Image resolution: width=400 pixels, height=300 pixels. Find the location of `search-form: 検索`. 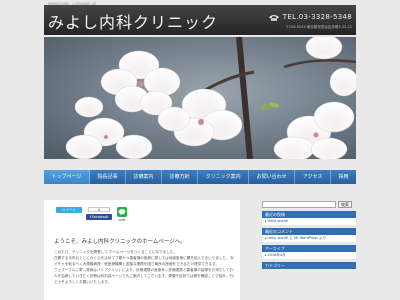

search-form: 検索 is located at coordinates (309, 204).